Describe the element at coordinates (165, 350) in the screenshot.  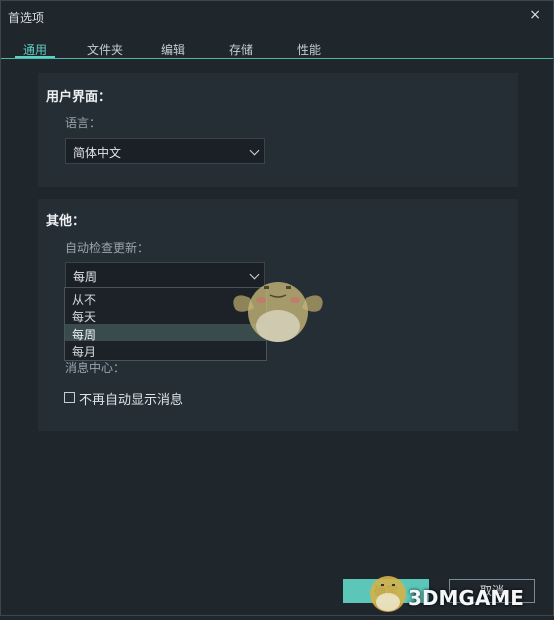
I see `dropdown-option-monthly: 每月` at that location.